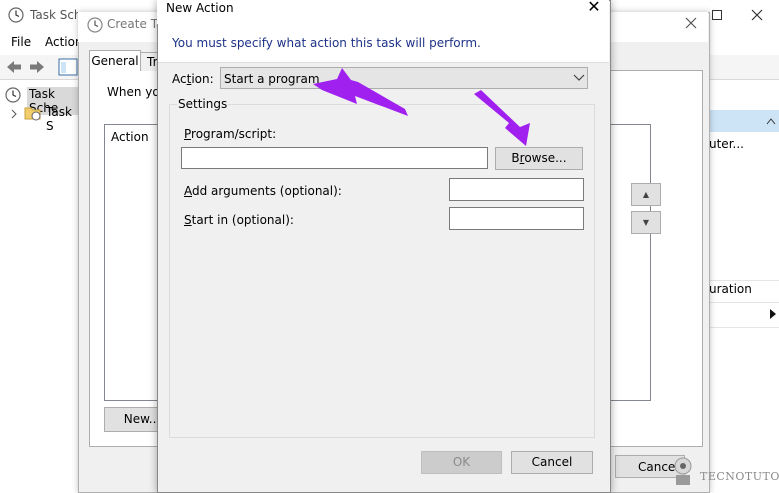  Describe the element at coordinates (552, 462) in the screenshot. I see `cancel-button: Cancel` at that location.